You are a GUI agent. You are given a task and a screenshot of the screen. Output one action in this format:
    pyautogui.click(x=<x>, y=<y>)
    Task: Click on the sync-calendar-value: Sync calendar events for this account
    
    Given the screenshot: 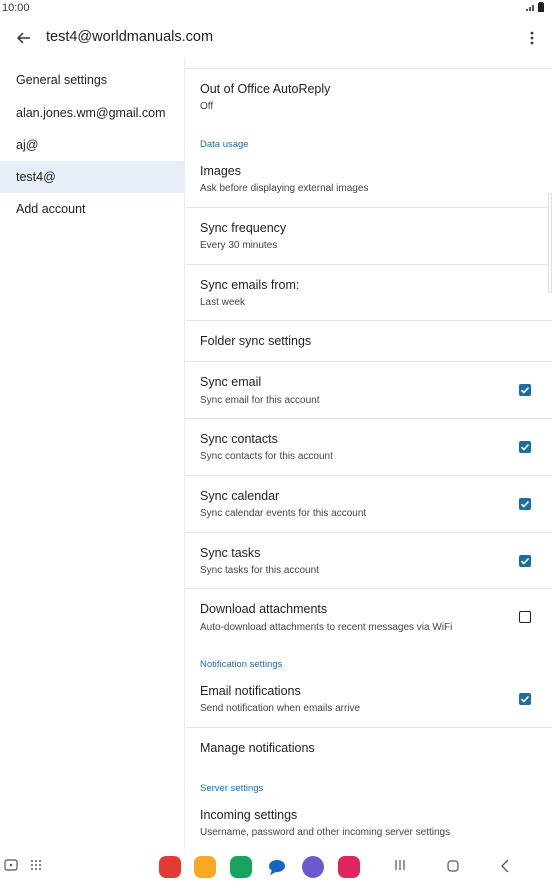 What is the action you would take?
    pyautogui.click(x=283, y=513)
    